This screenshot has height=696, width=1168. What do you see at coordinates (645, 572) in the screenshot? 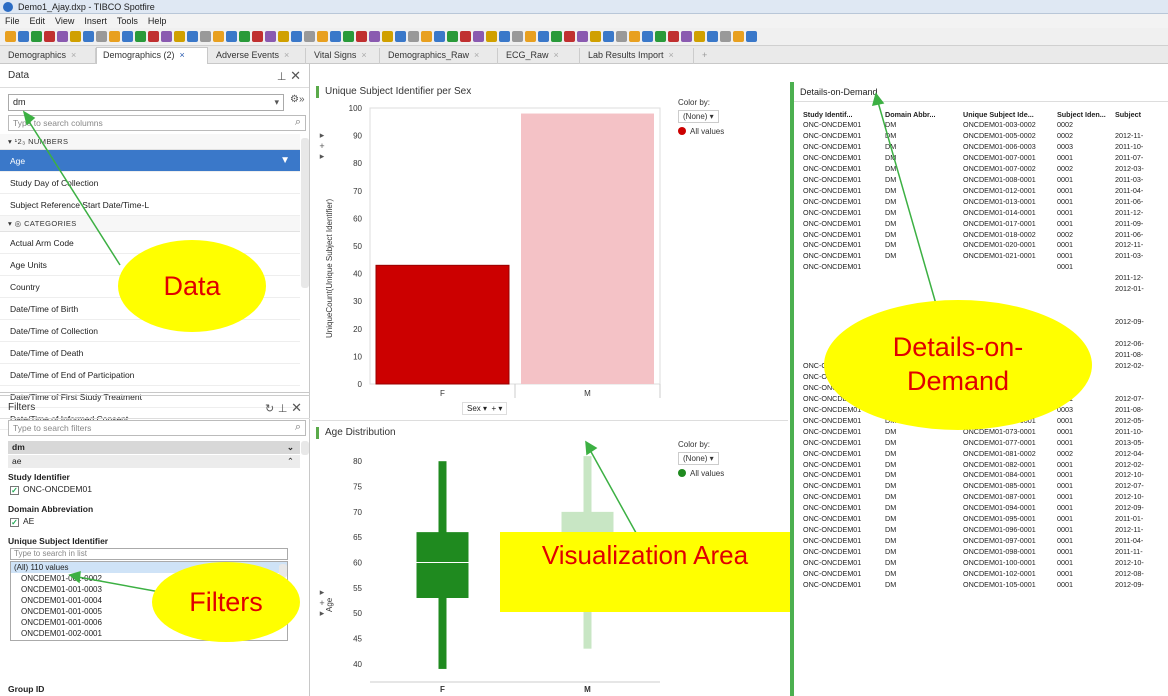
I see `visualization-callout: Visualization Area` at bounding box center [645, 572].